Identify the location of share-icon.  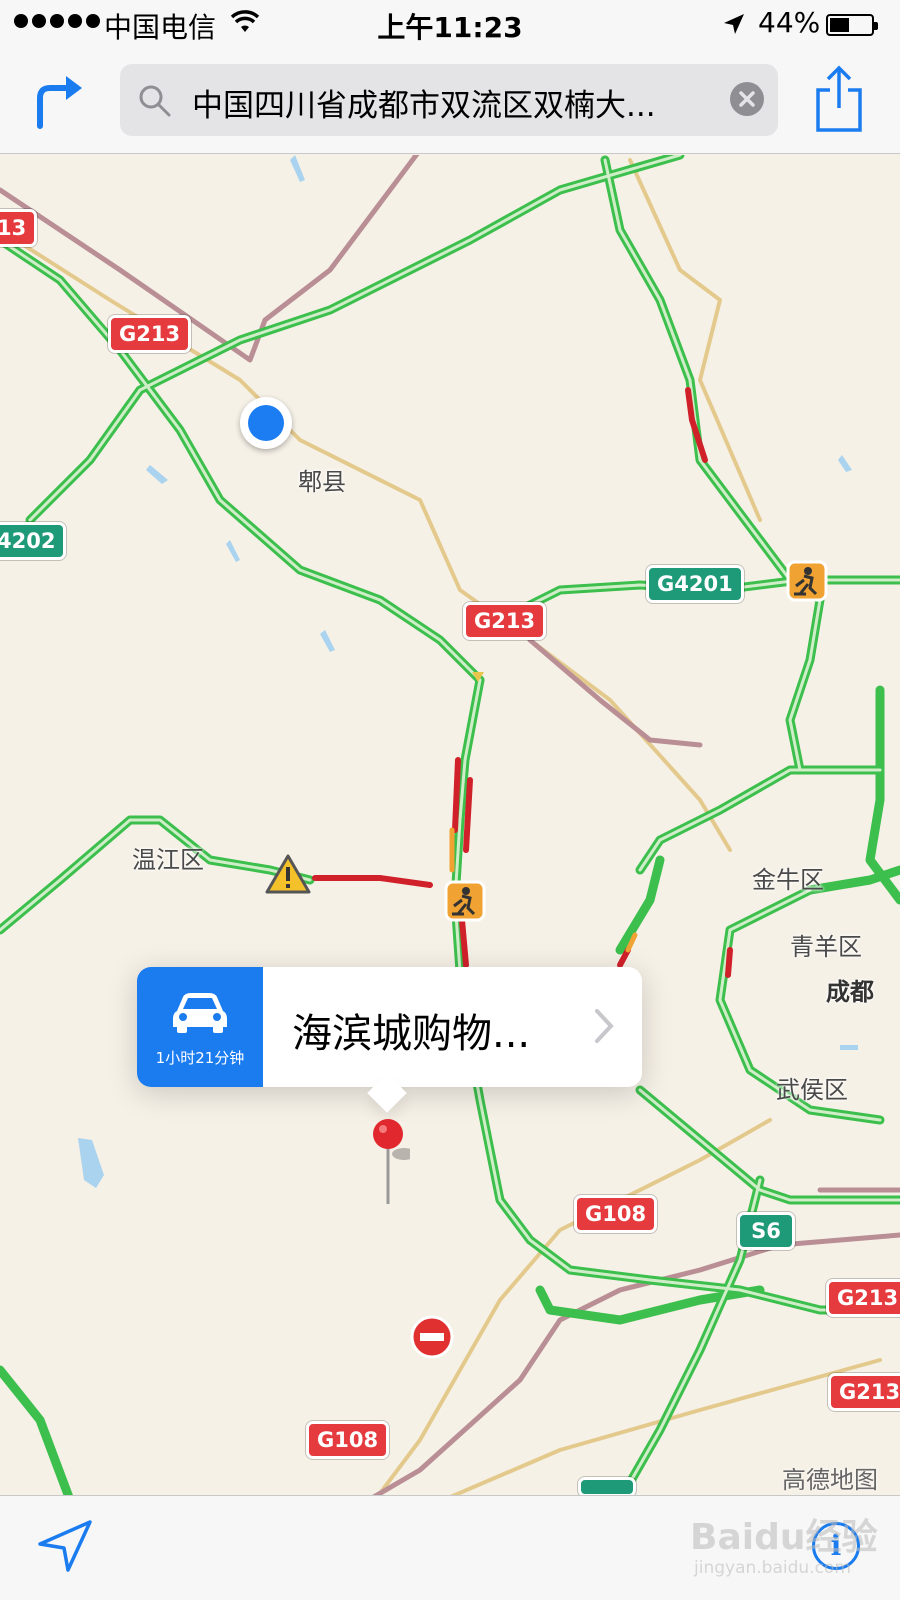
(839, 99).